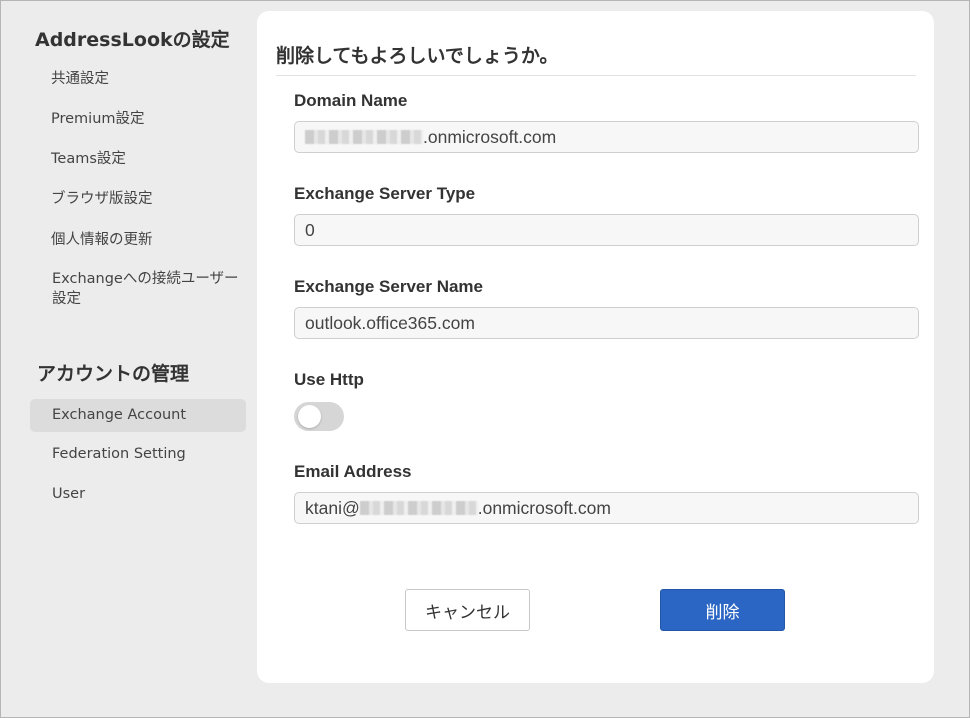 This screenshot has width=970, height=718. What do you see at coordinates (467, 610) in the screenshot?
I see `cancel-button: キャンセル` at bounding box center [467, 610].